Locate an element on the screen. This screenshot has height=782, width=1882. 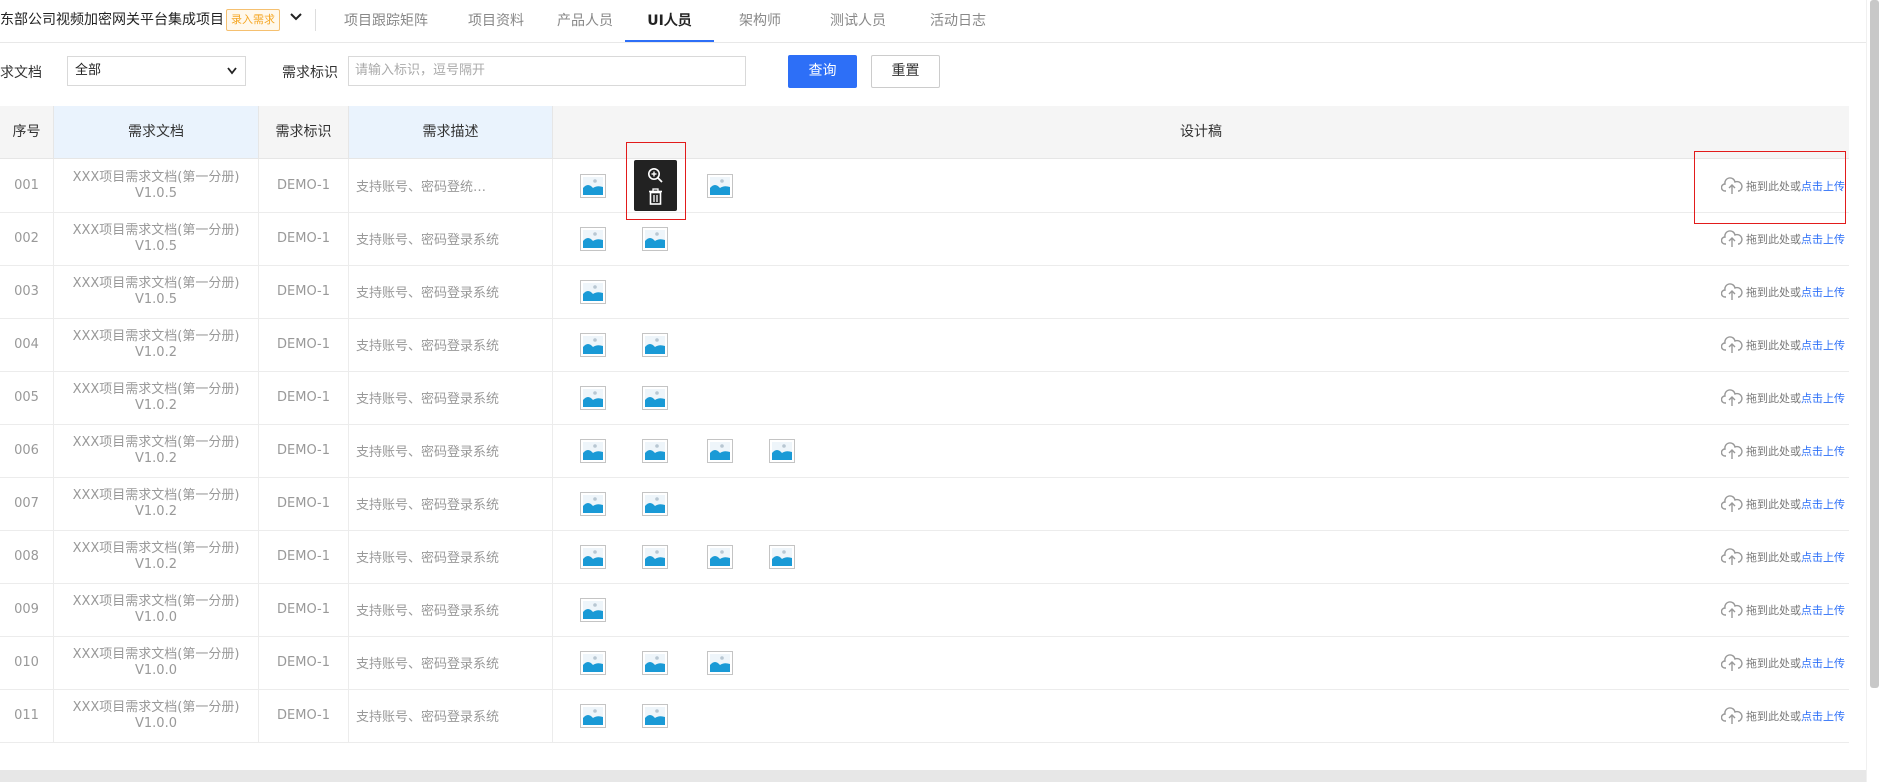
query-button: 查询 is located at coordinates (822, 71).